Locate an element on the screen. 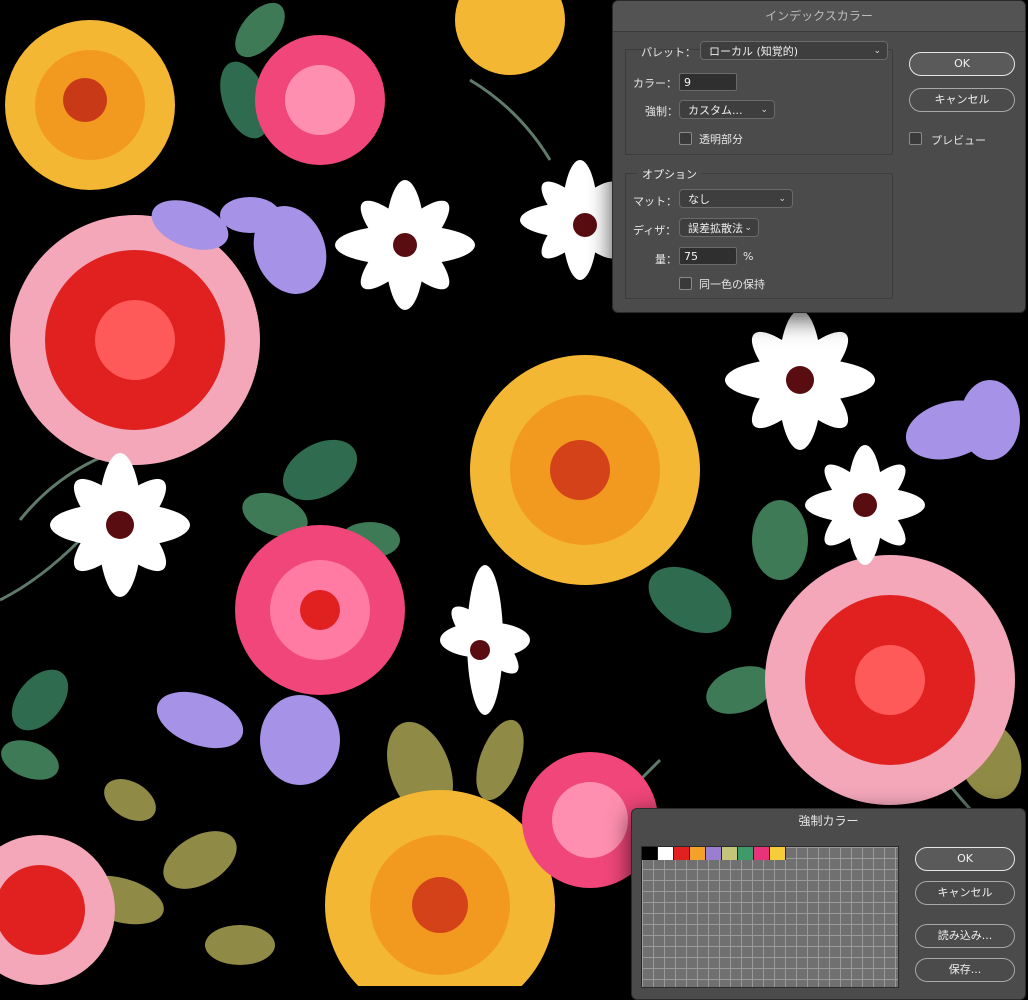  dither-select: 誤差拡散法 ⌄ is located at coordinates (719, 227).